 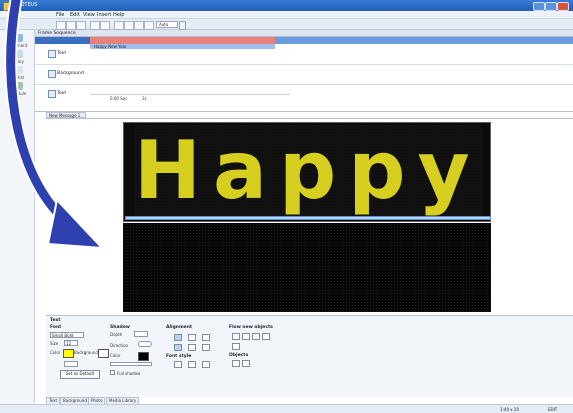 I want to click on menu-edit: Edit, so click(x=75, y=15).